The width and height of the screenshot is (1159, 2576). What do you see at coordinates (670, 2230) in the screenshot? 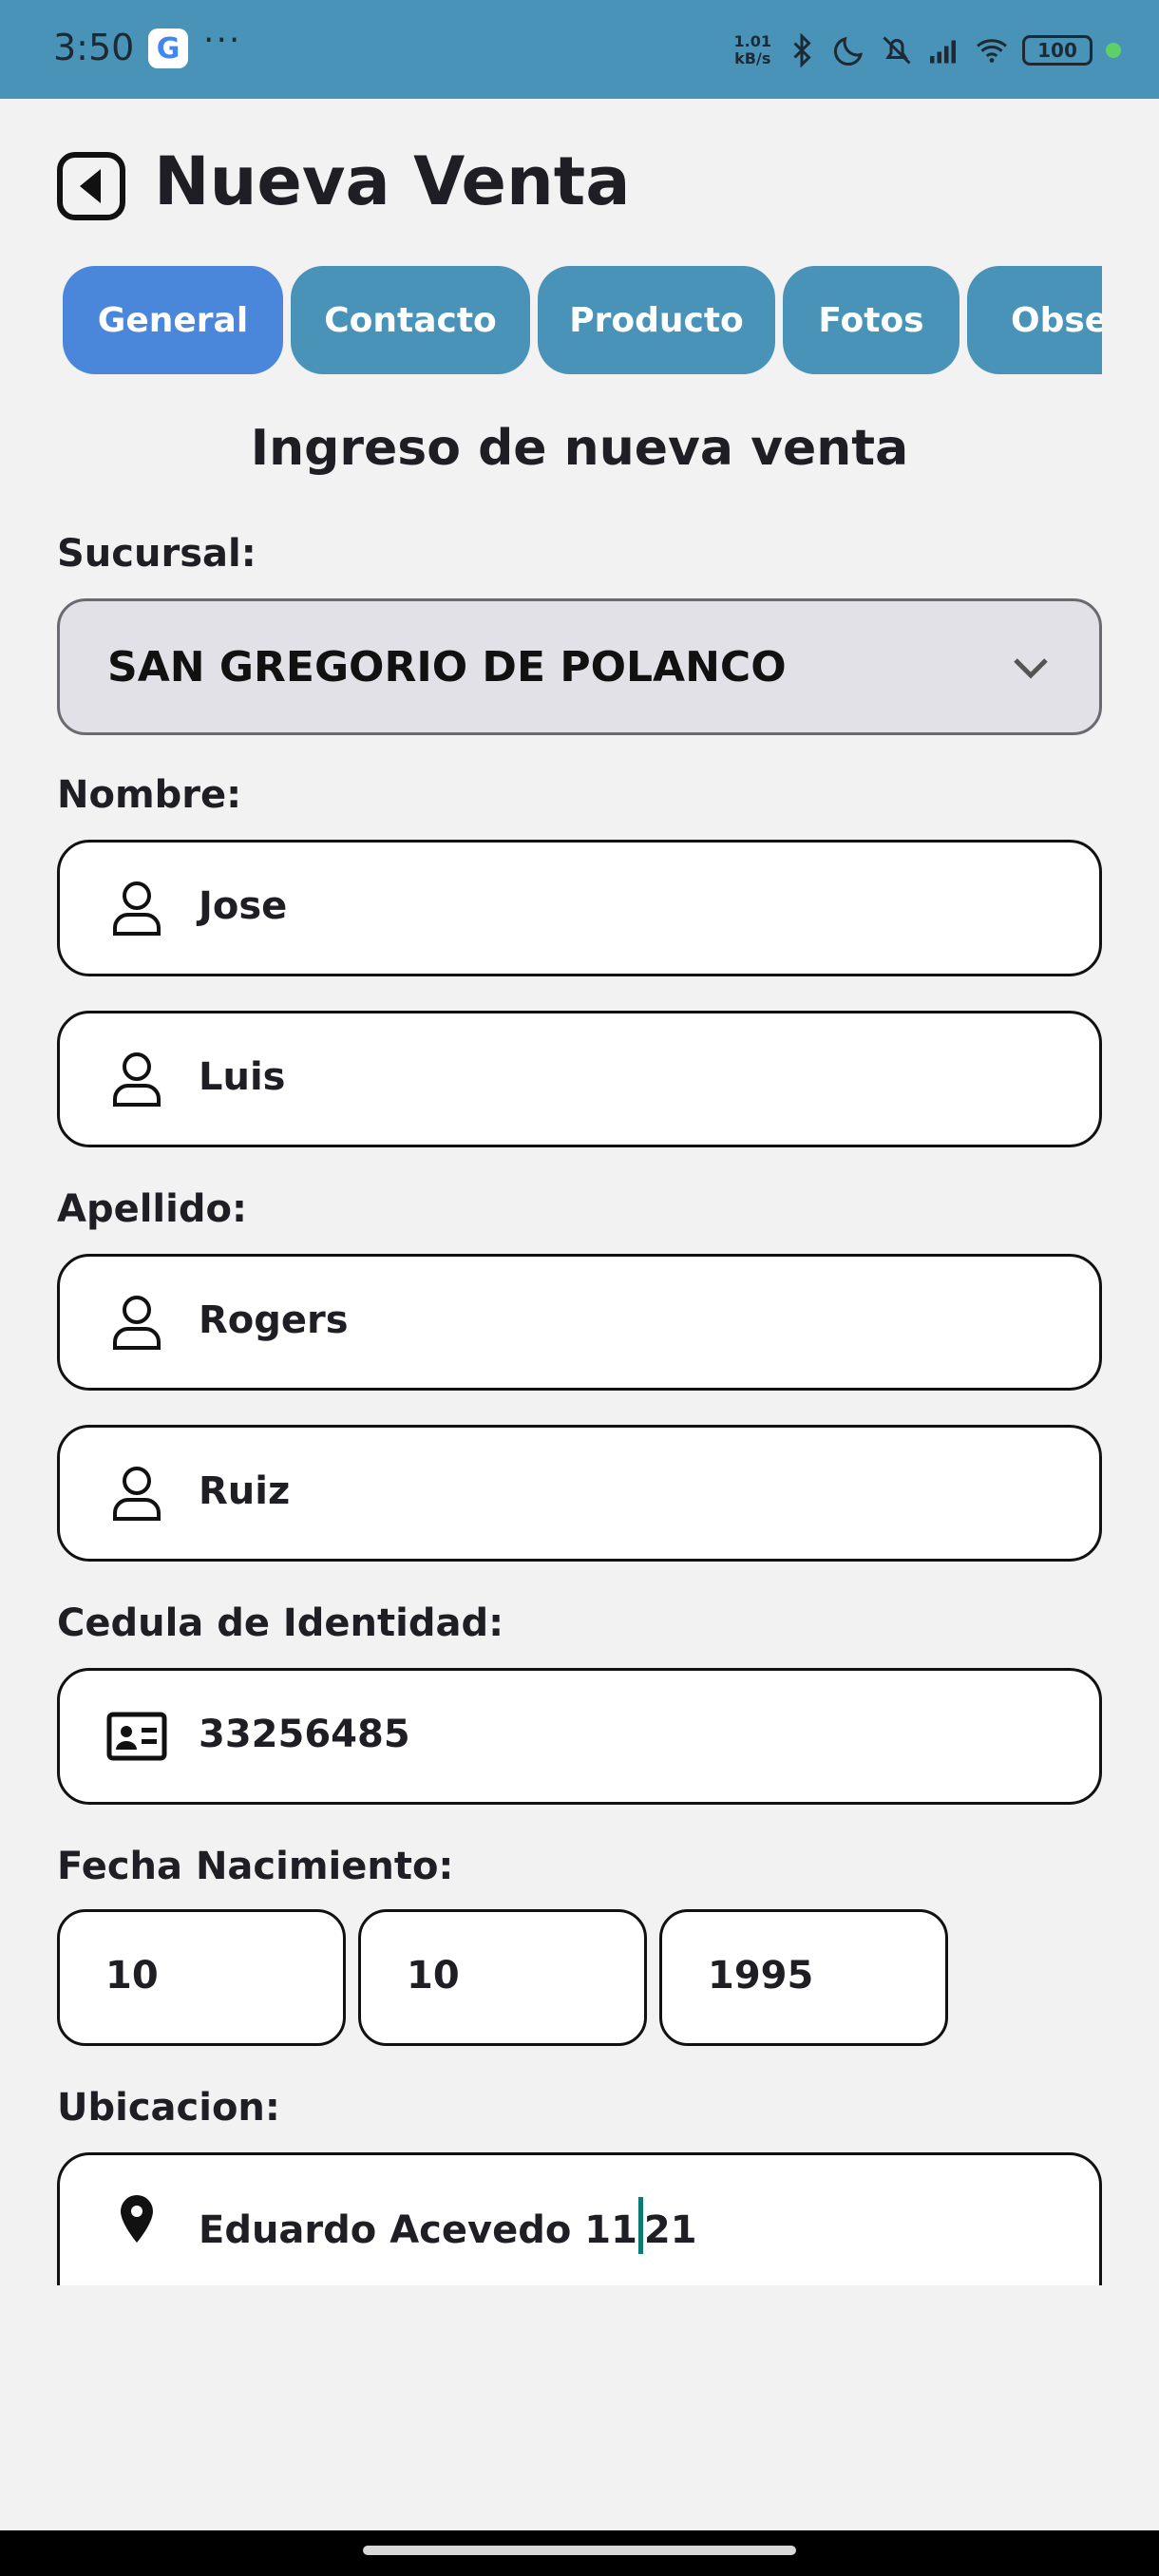
I see `ubicacion-text-after-cursor: 21` at bounding box center [670, 2230].